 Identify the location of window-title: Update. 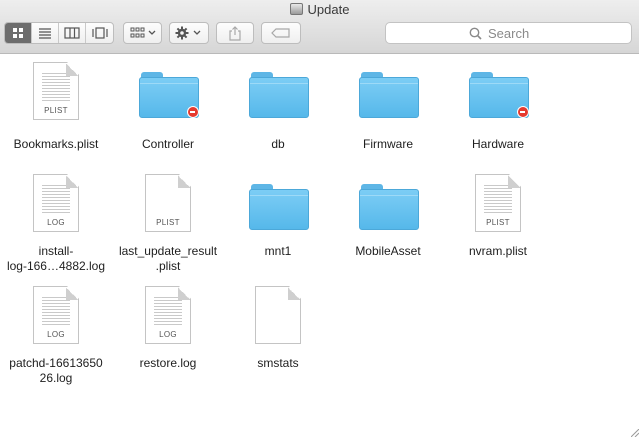
(319, 9).